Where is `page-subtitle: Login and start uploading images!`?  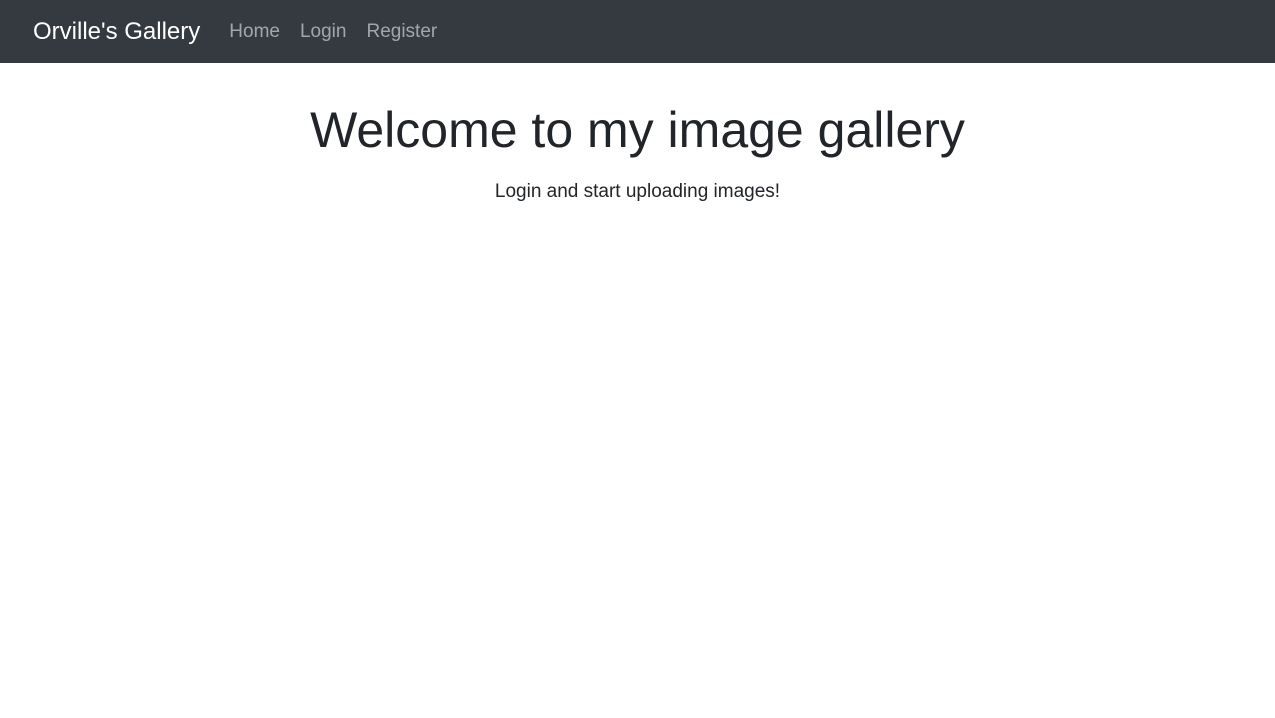
page-subtitle: Login and start uploading images! is located at coordinates (637, 191).